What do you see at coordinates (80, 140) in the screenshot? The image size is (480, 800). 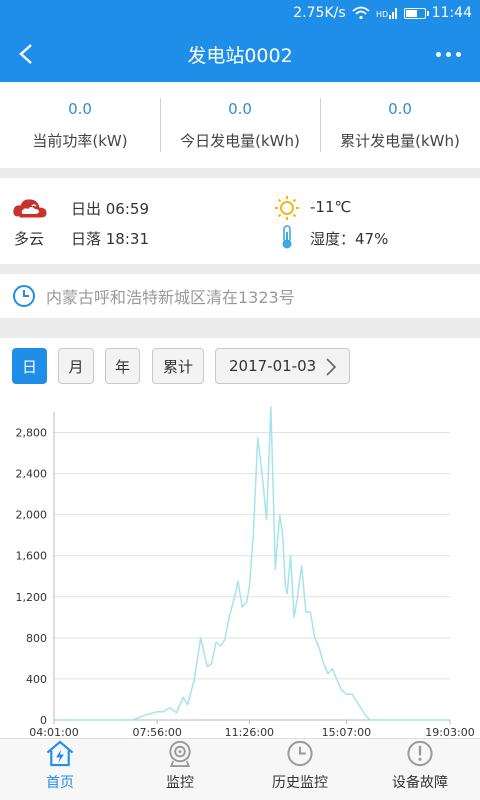 I see `stat-label: 当前功率(kW)` at bounding box center [80, 140].